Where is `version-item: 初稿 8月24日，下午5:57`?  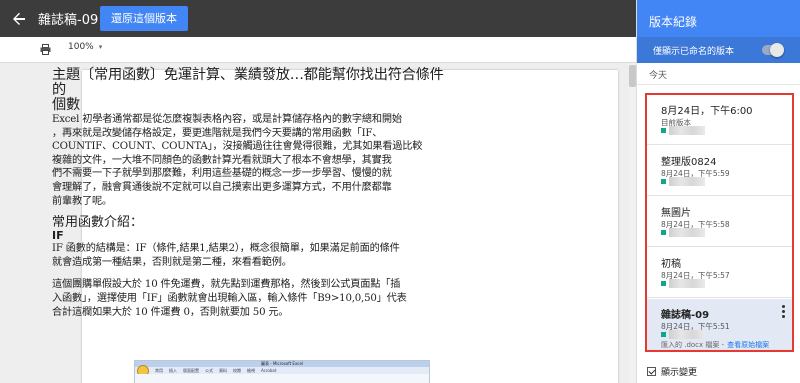 version-item: 初稿 8月24日，下午5:57 is located at coordinates (719, 273).